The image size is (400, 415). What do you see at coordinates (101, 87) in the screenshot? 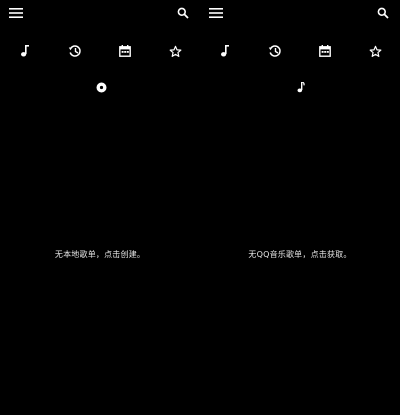
I see `disc-icon` at bounding box center [101, 87].